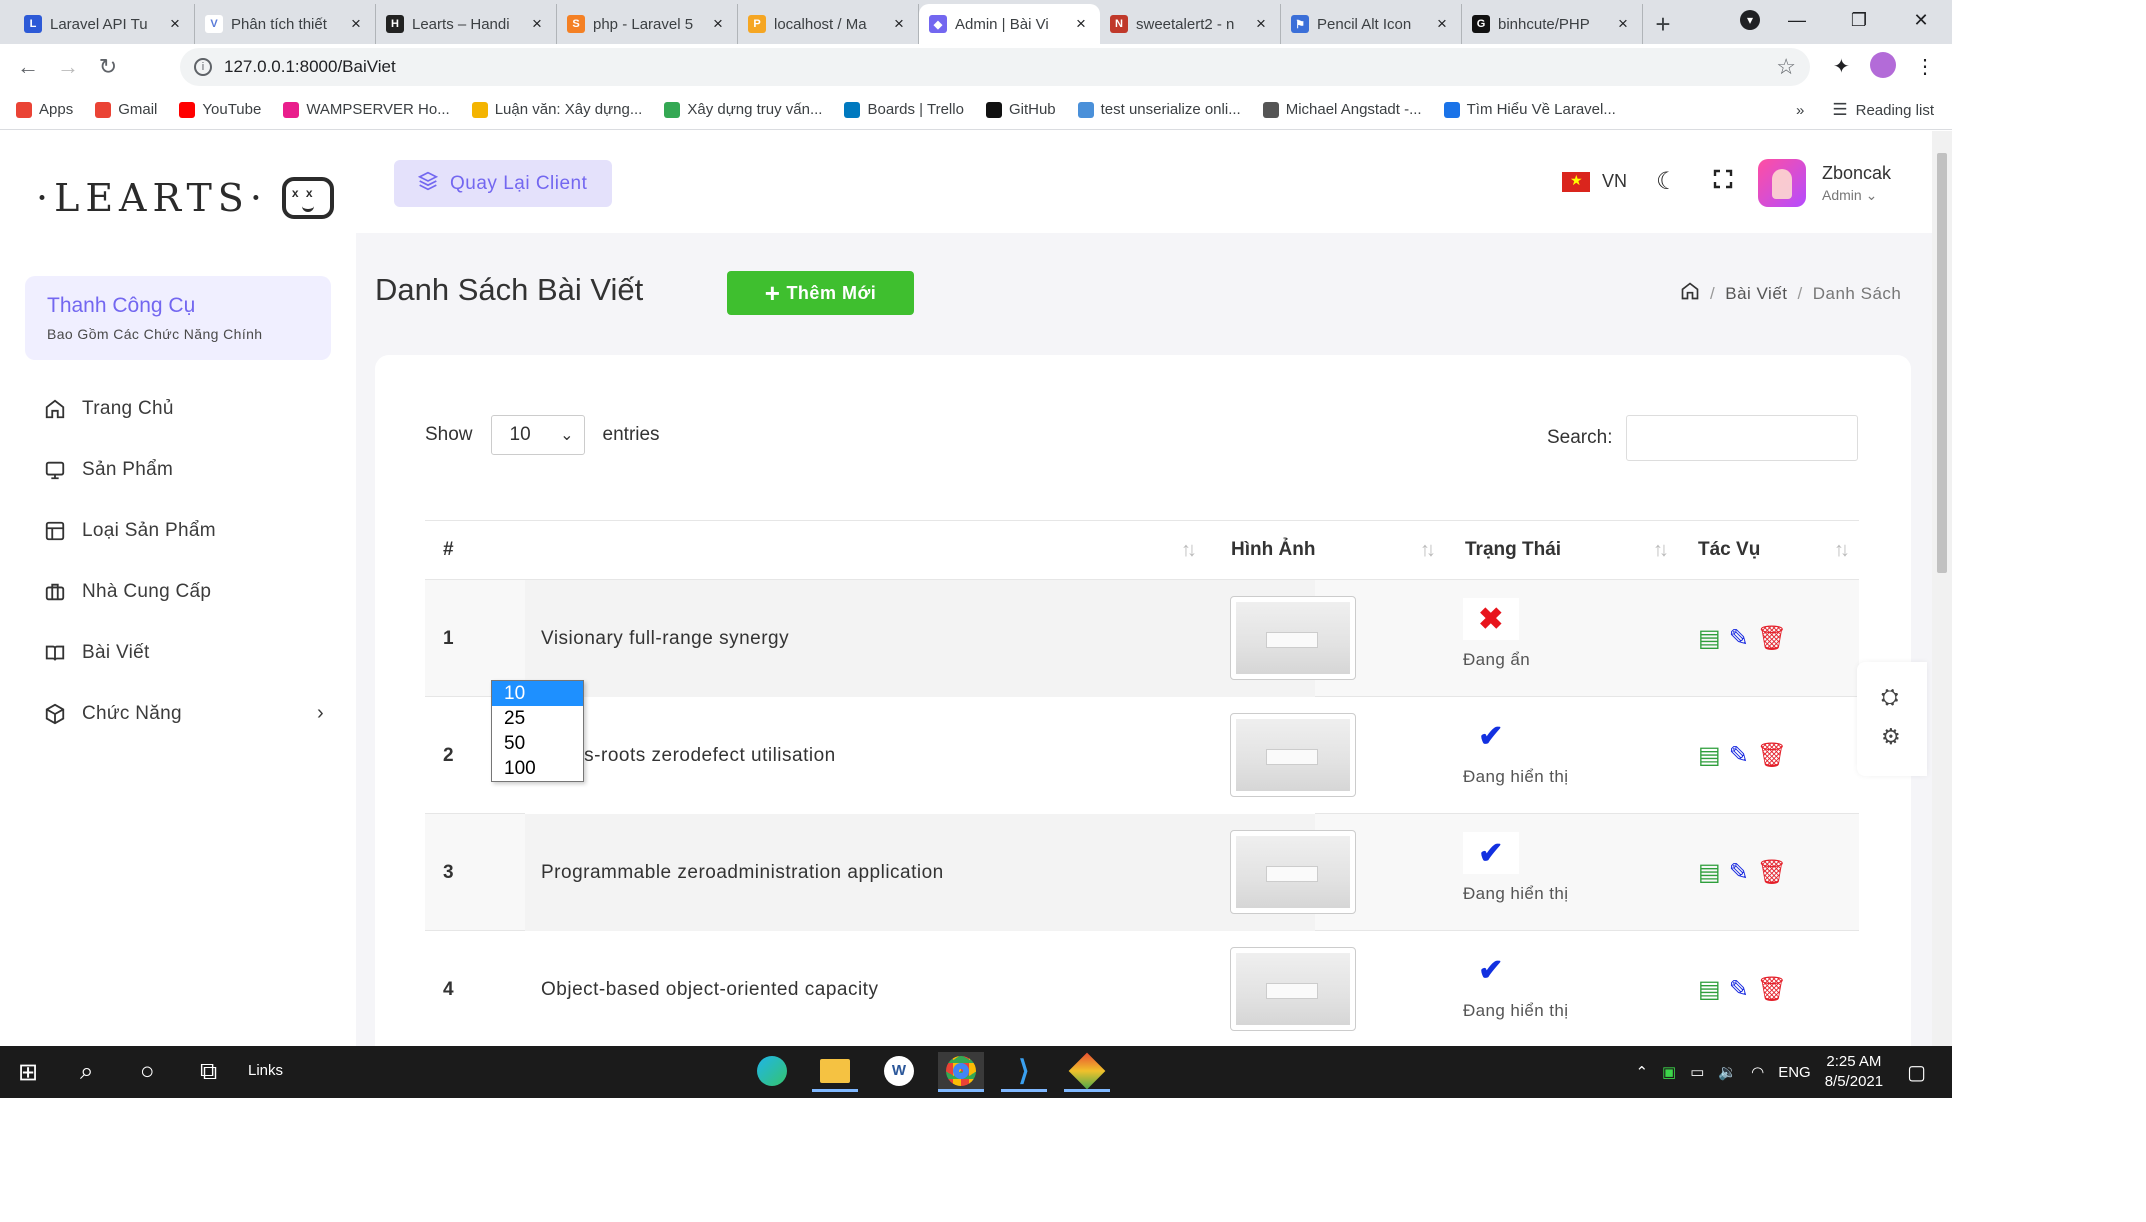 Image resolution: width=2146 pixels, height=1222 pixels. What do you see at coordinates (220, 109) in the screenshot?
I see `bookmark-item: YouTube` at bounding box center [220, 109].